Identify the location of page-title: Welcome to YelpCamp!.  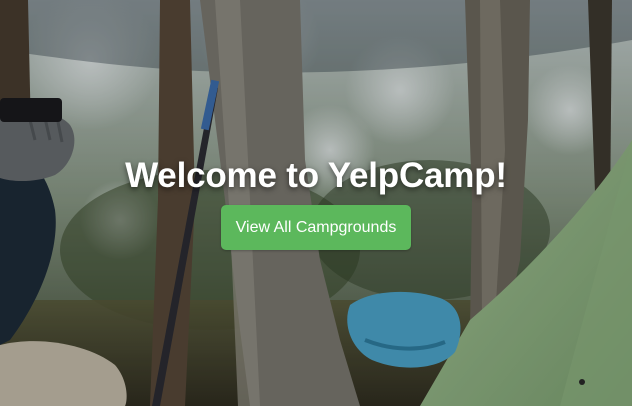
(316, 175).